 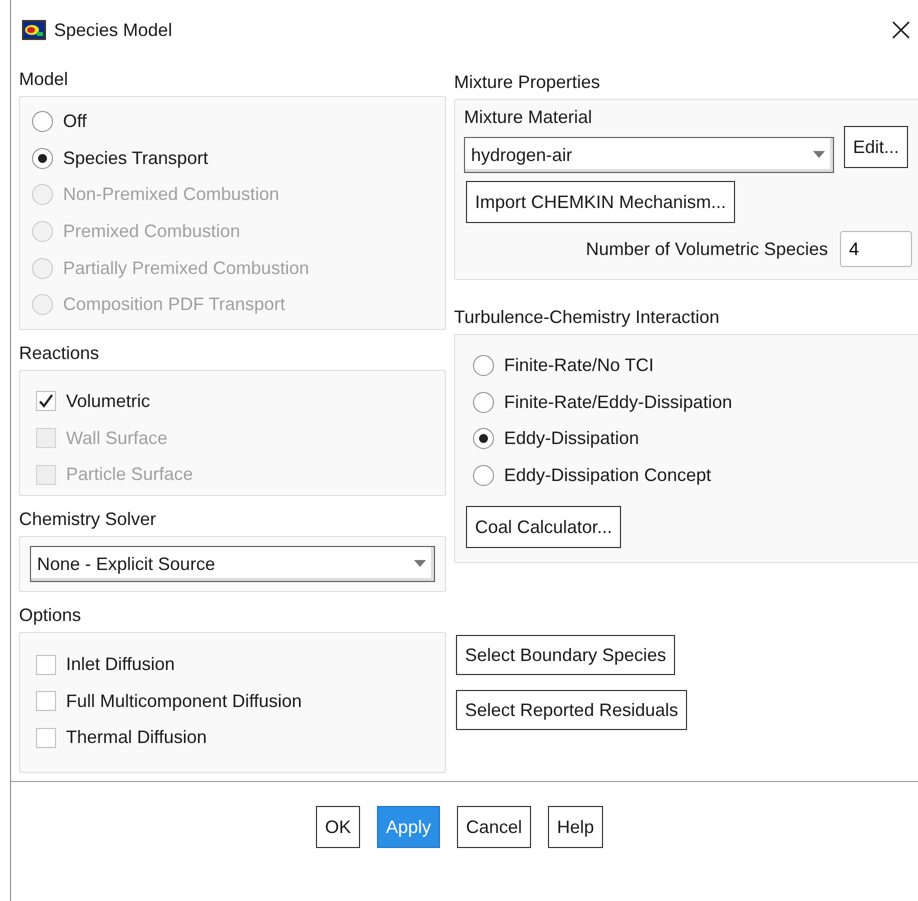 What do you see at coordinates (232, 564) in the screenshot?
I see `solver-dropdown: None - Explicit Source` at bounding box center [232, 564].